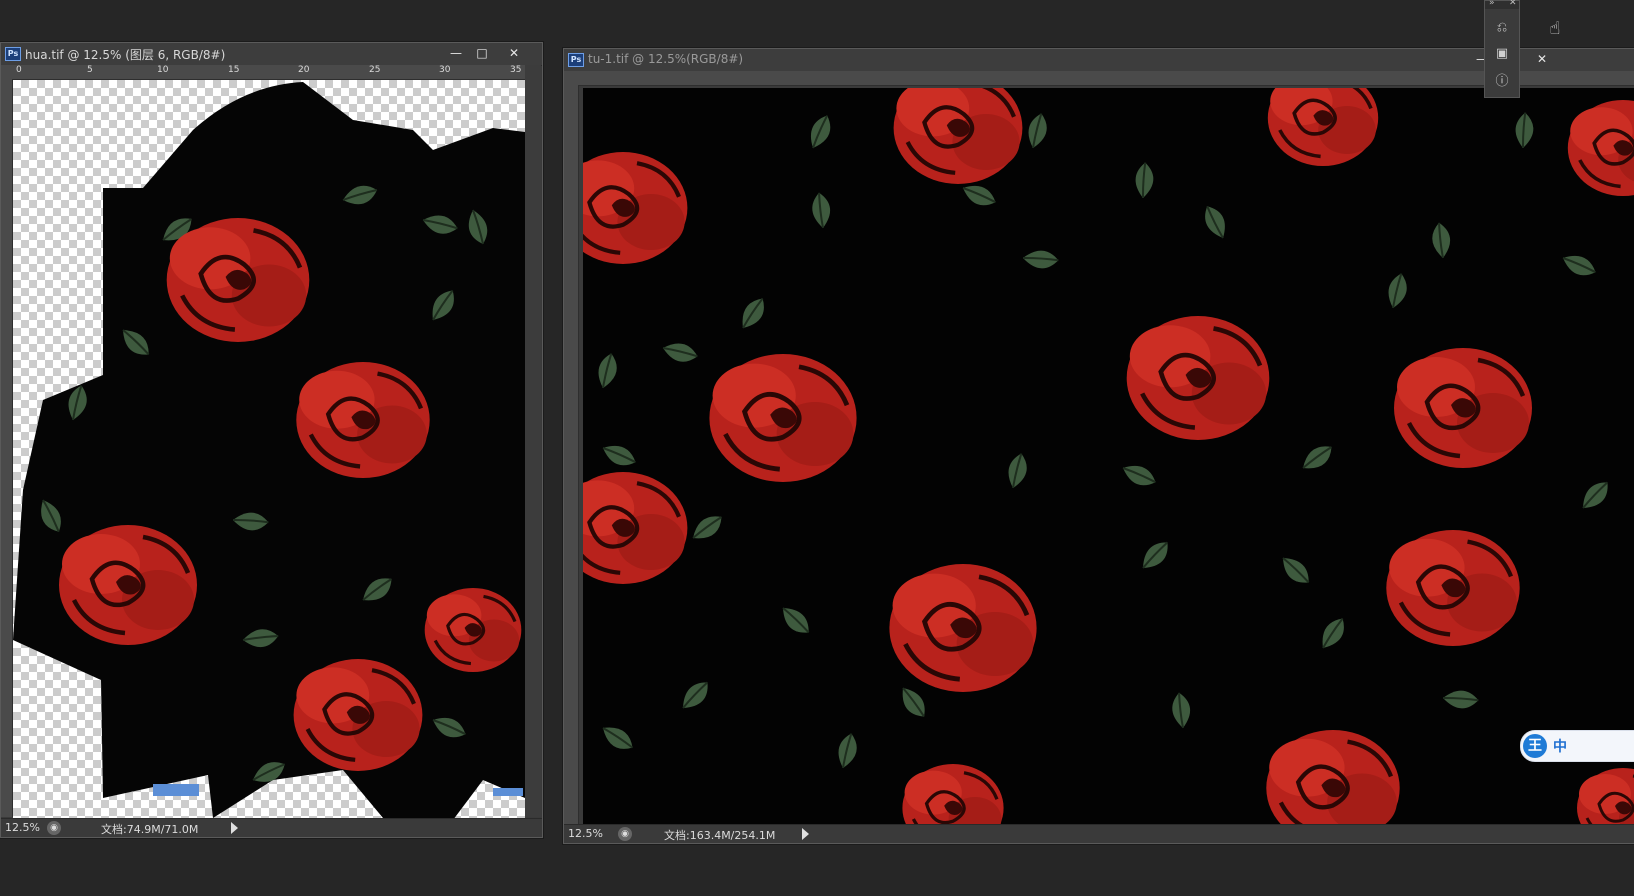 Image resolution: width=1634 pixels, height=896 pixels. I want to click on status-bar: 12.5% ◉ 文档:163.4M/254.1M, so click(1099, 833).